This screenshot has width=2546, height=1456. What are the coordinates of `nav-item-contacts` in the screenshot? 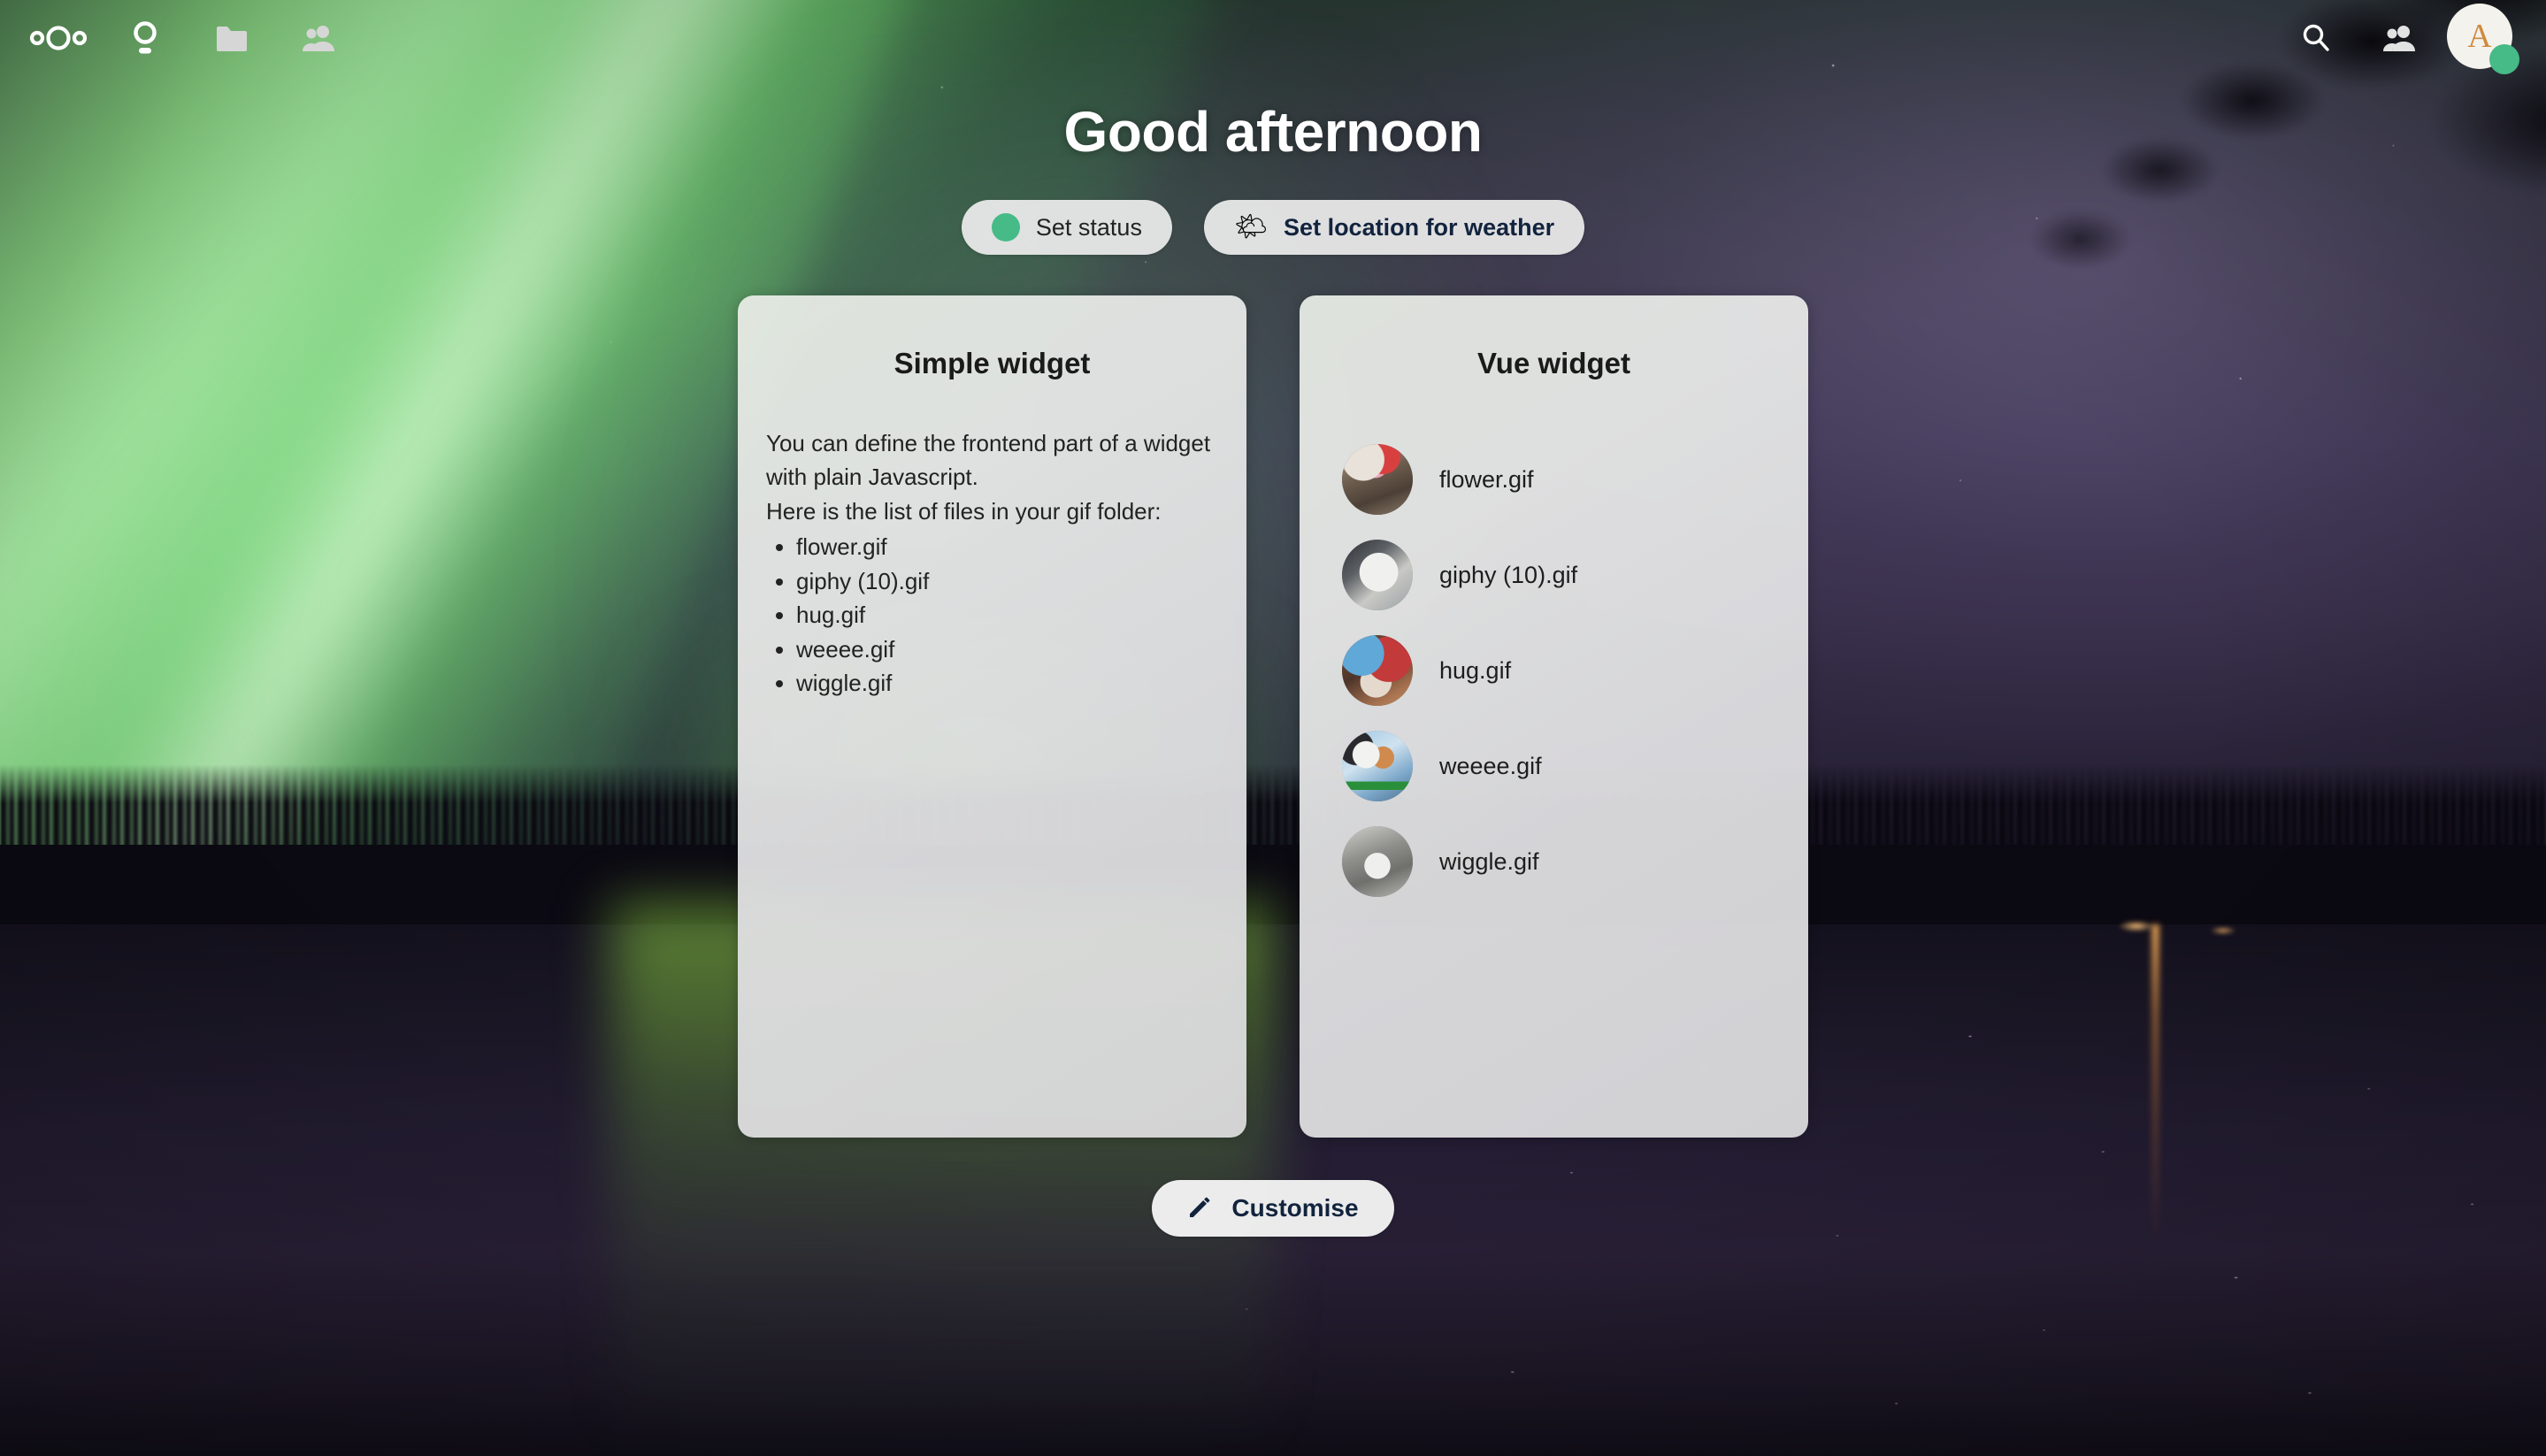 It's located at (318, 38).